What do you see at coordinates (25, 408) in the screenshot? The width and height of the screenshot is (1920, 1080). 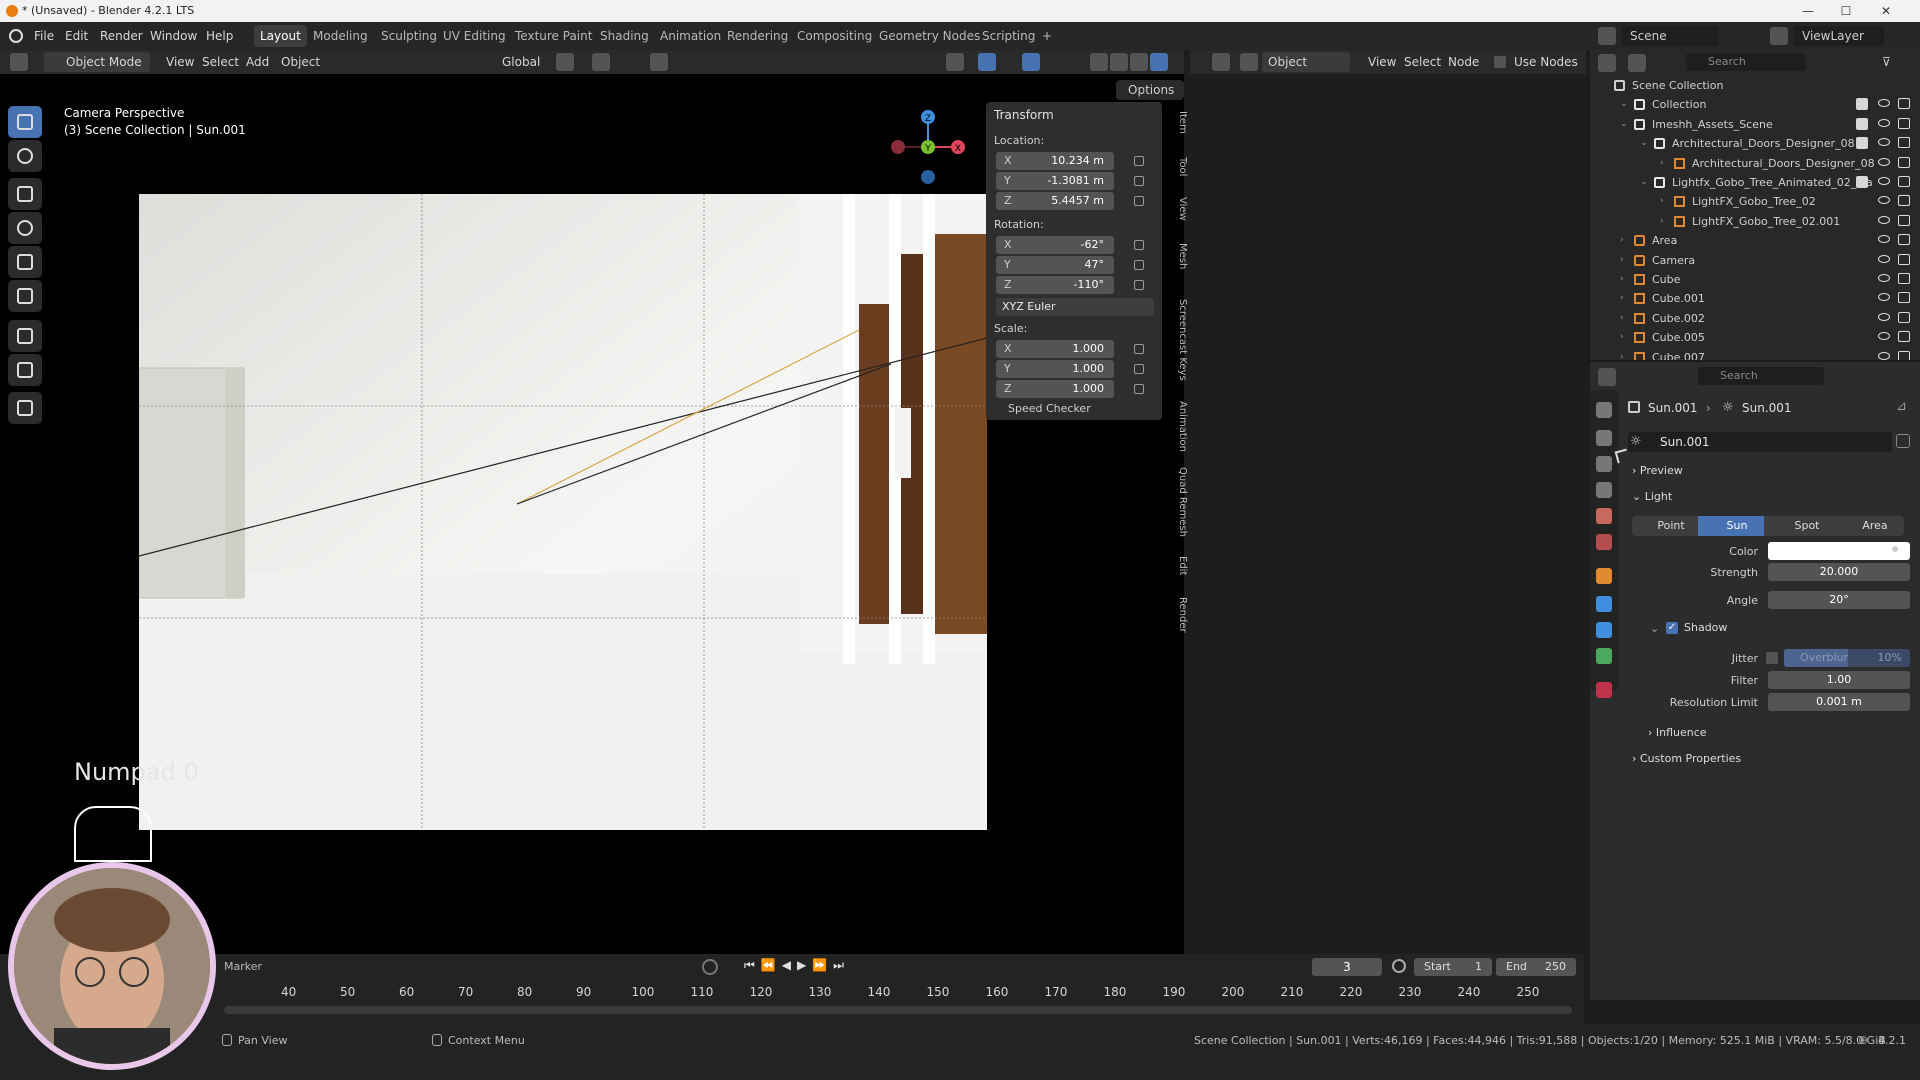 I see `add-cube-tool` at bounding box center [25, 408].